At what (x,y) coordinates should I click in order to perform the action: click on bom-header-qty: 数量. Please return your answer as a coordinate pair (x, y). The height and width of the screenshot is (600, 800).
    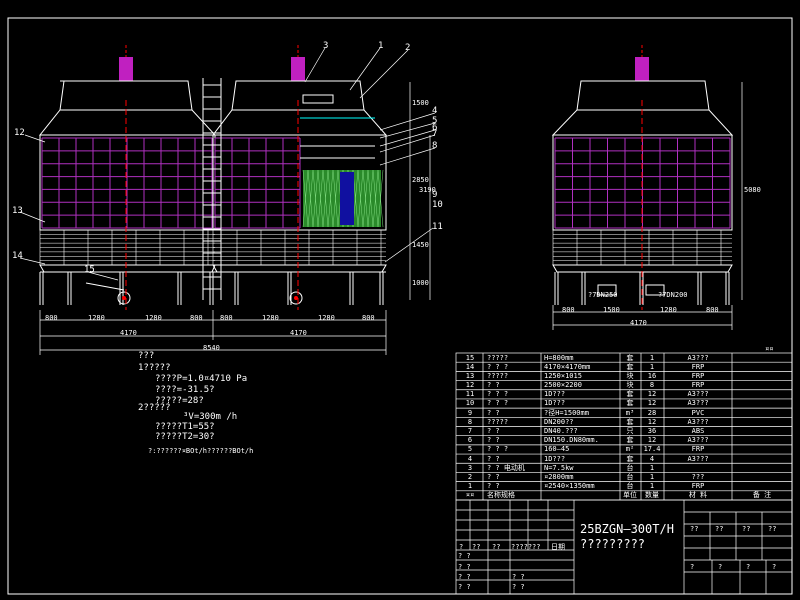
    Looking at the image, I should click on (652, 495).